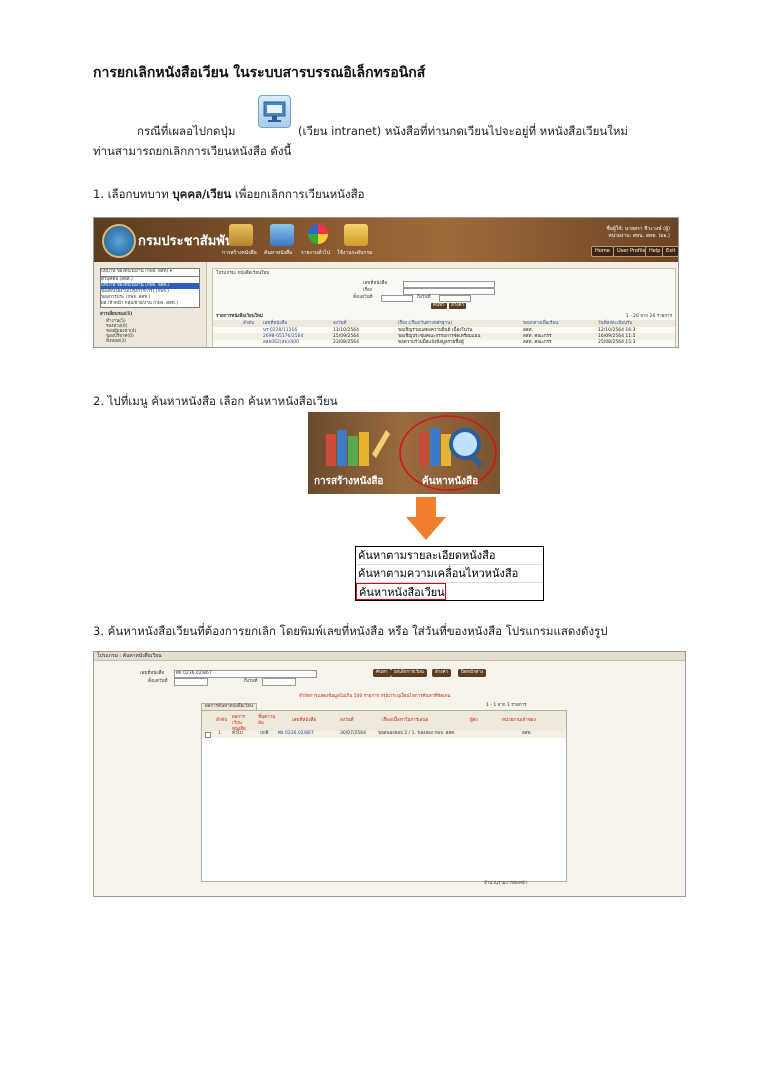 This screenshot has width=770, height=1088. Describe the element at coordinates (450, 481) in the screenshot. I see `search-document-label: ค้นหาหนังสือ` at that location.